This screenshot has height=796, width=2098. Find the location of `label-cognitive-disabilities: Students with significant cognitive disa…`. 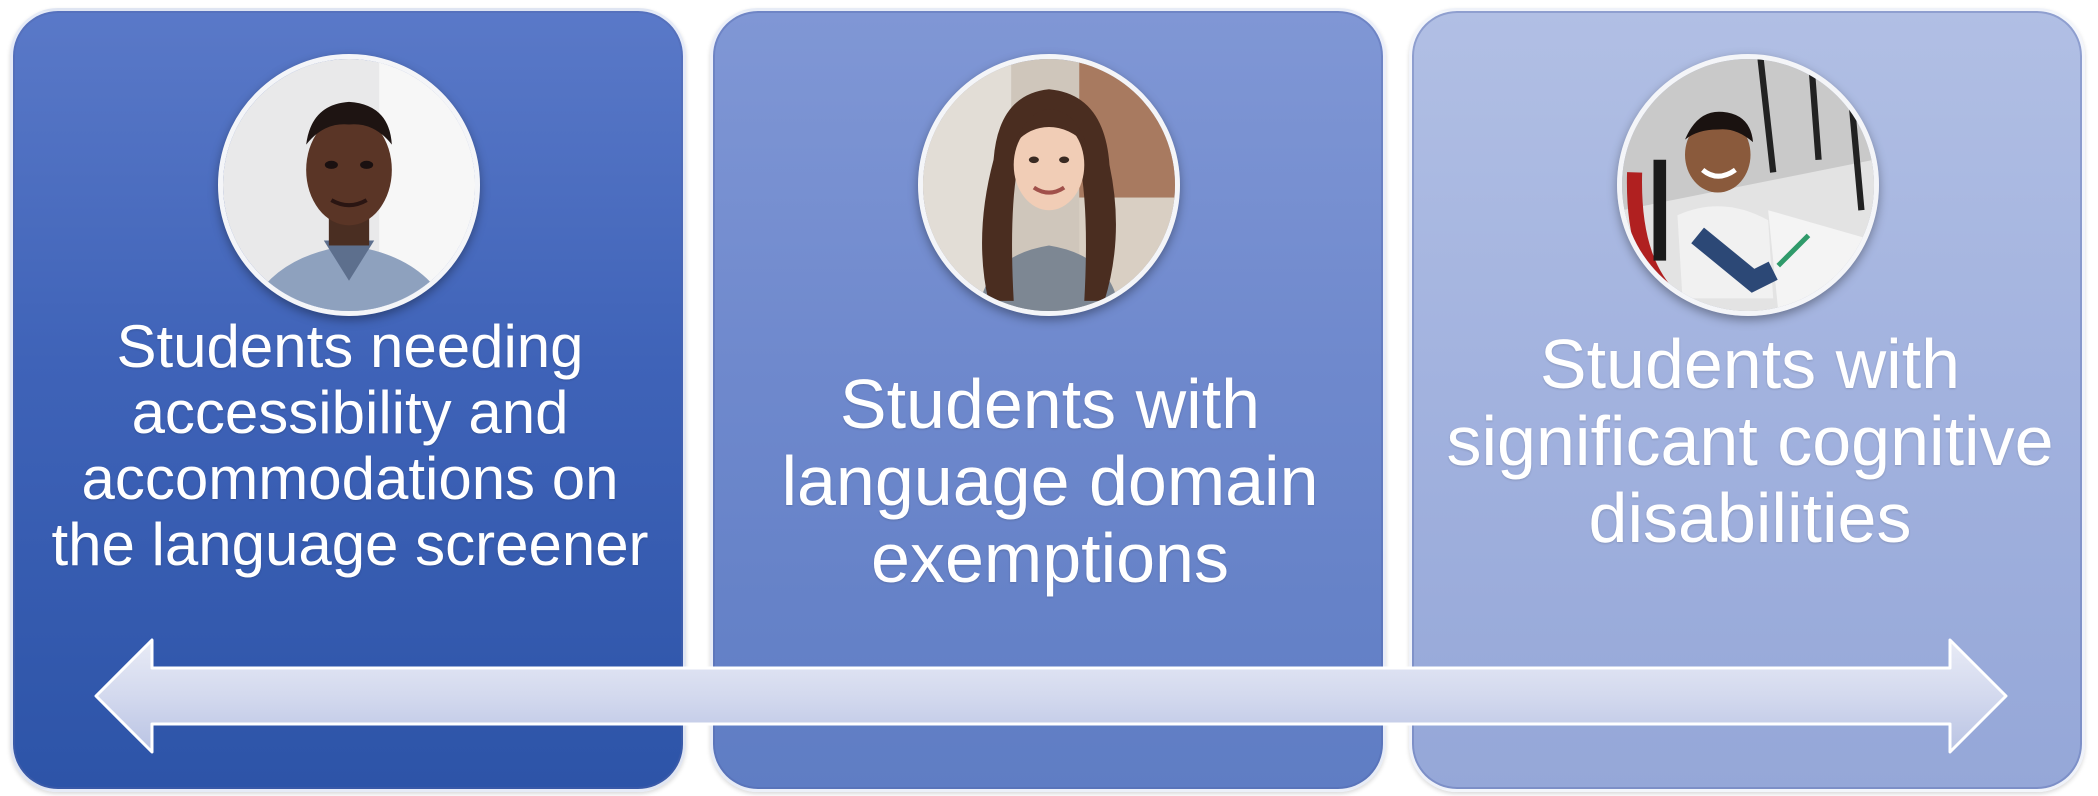

label-cognitive-disabilities: Students with significant cognitive disa… is located at coordinates (1750, 441).